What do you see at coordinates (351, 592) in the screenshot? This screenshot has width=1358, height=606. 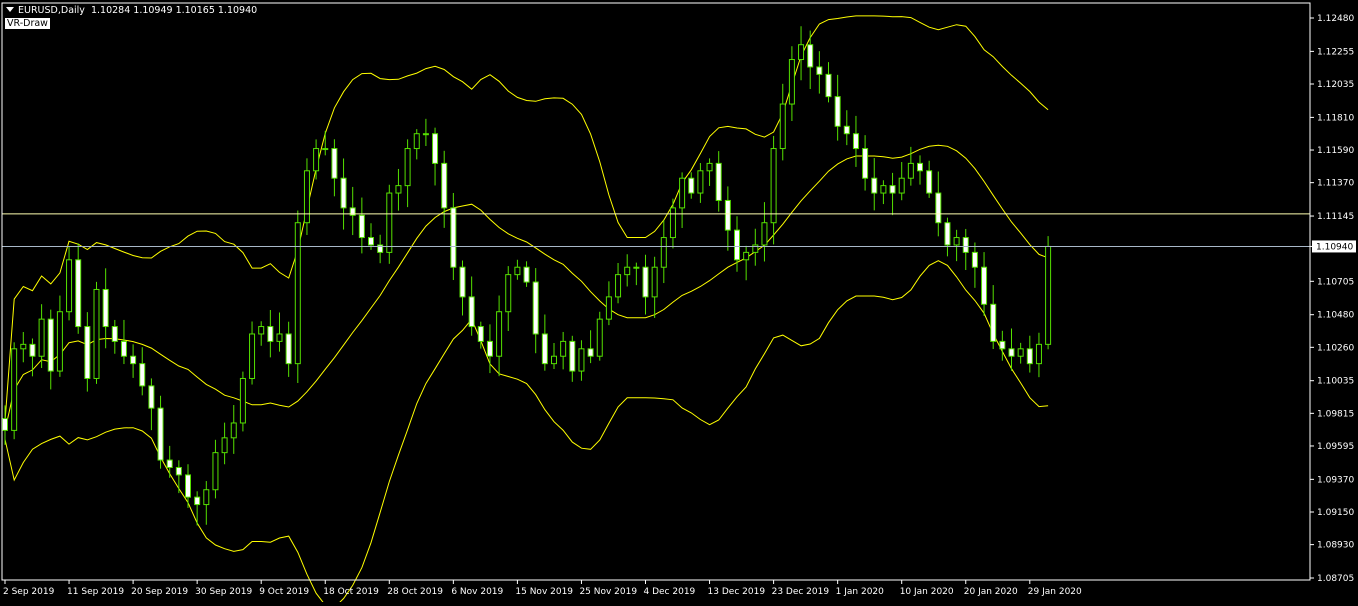 I see `time-tick-label: 18 Oct 2019` at bounding box center [351, 592].